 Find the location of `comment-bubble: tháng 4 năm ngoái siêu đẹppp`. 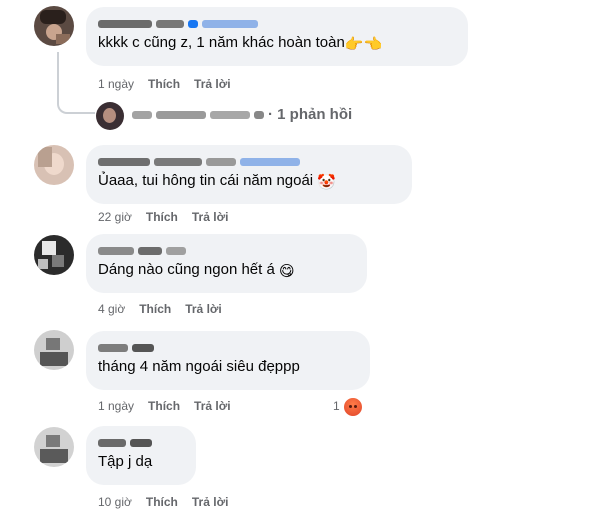

comment-bubble: tháng 4 năm ngoái siêu đẹppp is located at coordinates (228, 360).